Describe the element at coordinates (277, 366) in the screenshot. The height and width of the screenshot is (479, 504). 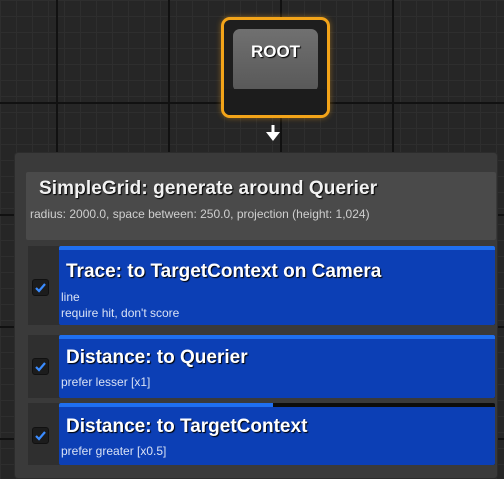
I see `test-card-distance-querier: Distance: to Querier prefer lesser [x1]` at that location.